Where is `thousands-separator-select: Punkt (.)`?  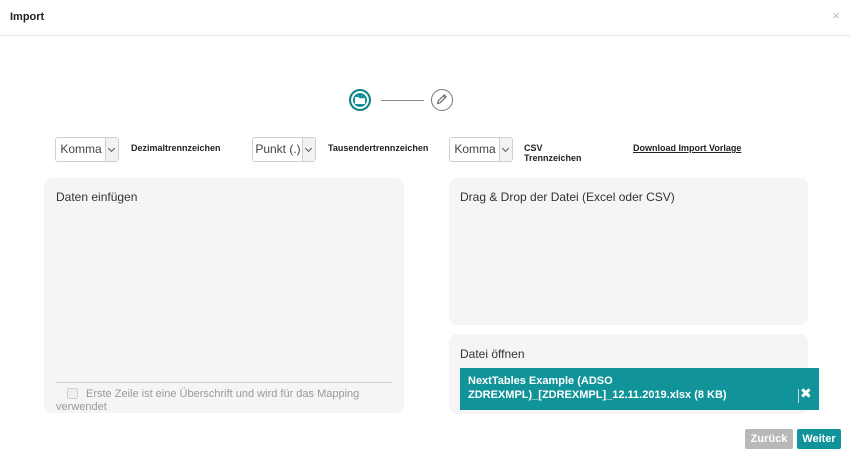 thousands-separator-select: Punkt (.) is located at coordinates (284, 149).